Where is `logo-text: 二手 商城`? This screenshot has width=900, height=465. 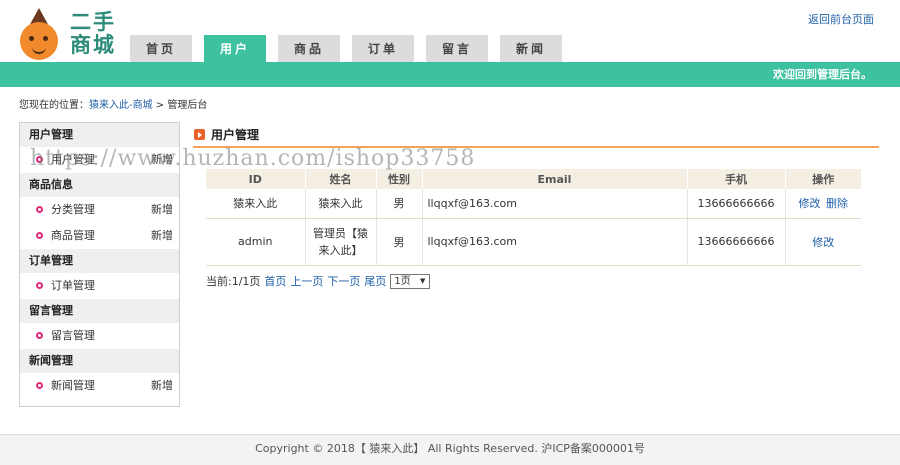 logo-text: 二手 商城 is located at coordinates (100, 33).